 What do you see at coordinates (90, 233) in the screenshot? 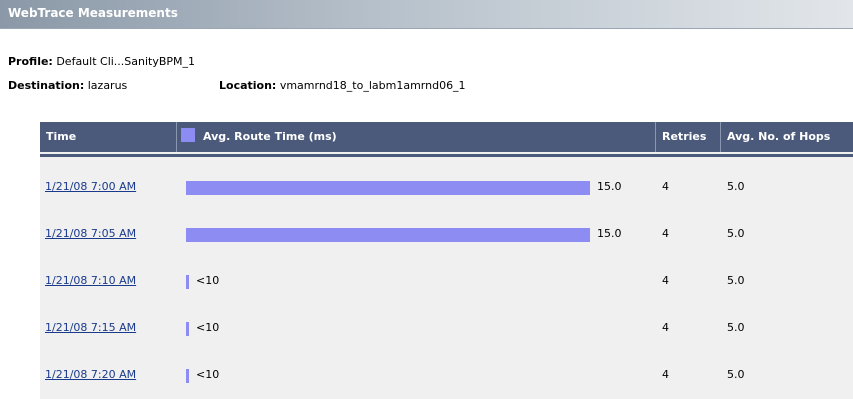
I see `time-link: 1/21/08 7:05 AM` at bounding box center [90, 233].